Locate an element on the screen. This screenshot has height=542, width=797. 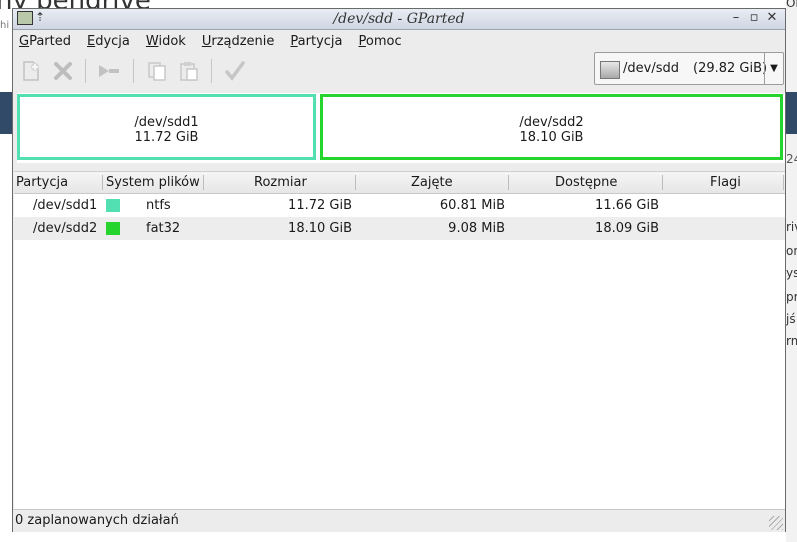
pending-operations-status: 0 zaplanowanych działań is located at coordinates (97, 520).